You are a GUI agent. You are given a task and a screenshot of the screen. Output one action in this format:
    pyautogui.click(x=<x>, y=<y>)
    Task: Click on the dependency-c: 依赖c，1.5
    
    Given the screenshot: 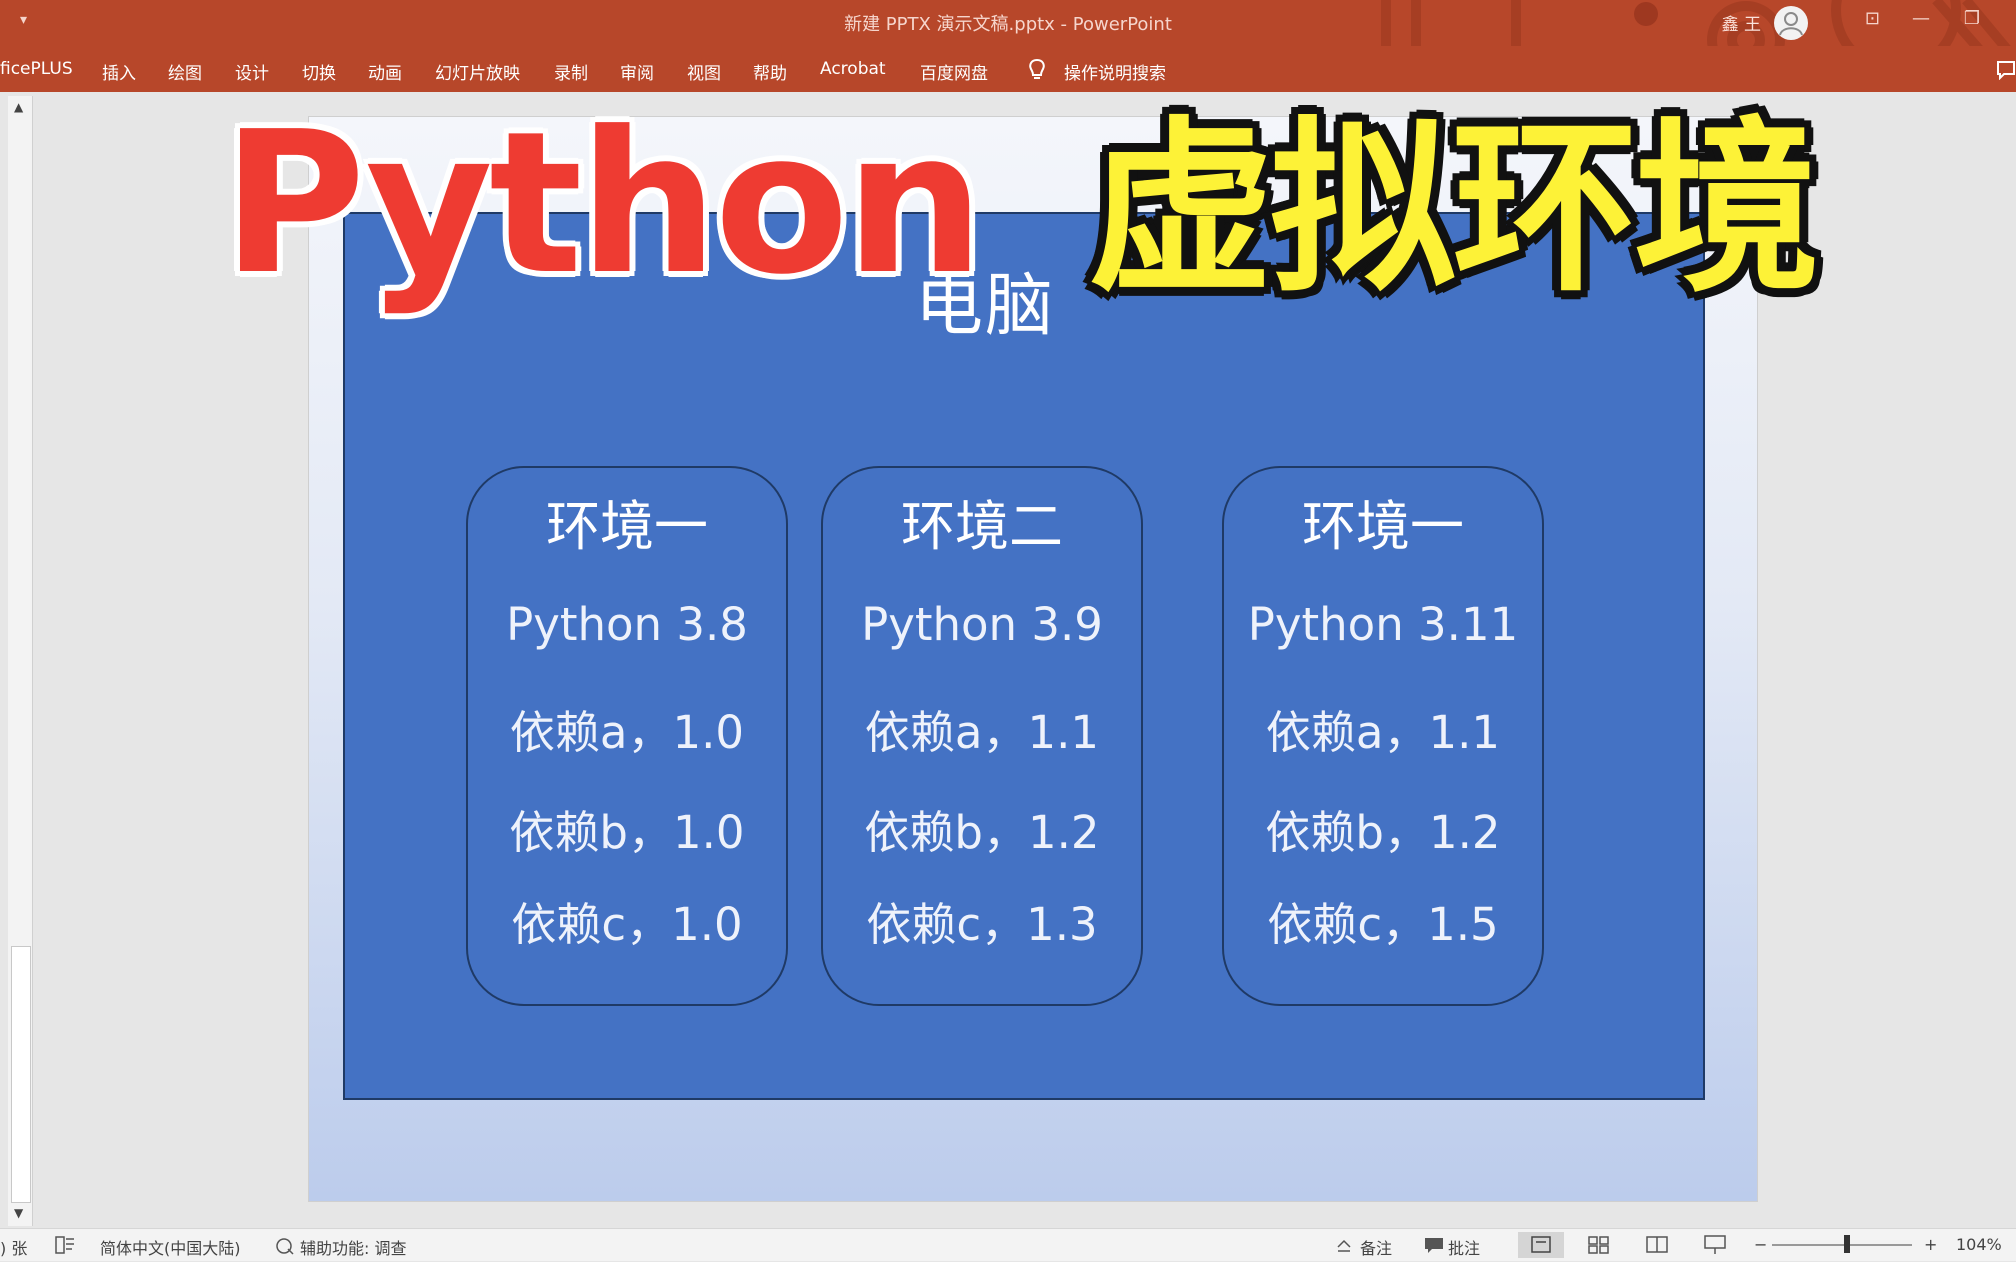 What is the action you would take?
    pyautogui.click(x=1383, y=924)
    